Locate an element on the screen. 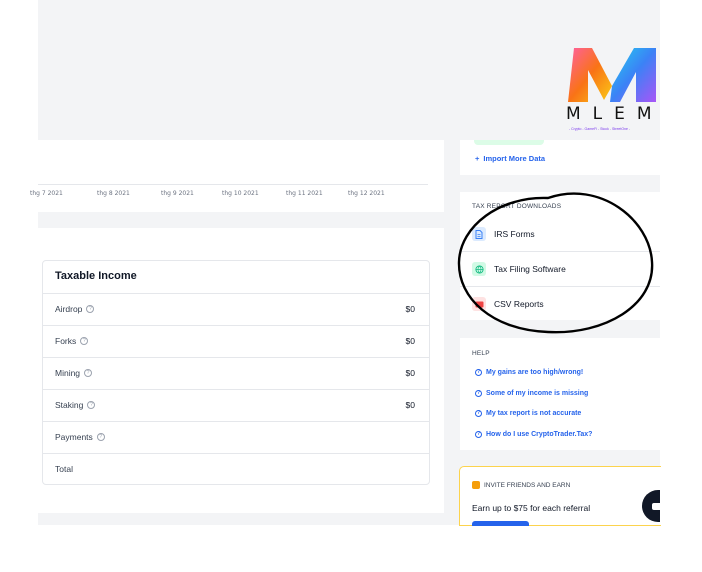 The image size is (702, 572). x-tick-label: thg 7 2021 is located at coordinates (46, 193).